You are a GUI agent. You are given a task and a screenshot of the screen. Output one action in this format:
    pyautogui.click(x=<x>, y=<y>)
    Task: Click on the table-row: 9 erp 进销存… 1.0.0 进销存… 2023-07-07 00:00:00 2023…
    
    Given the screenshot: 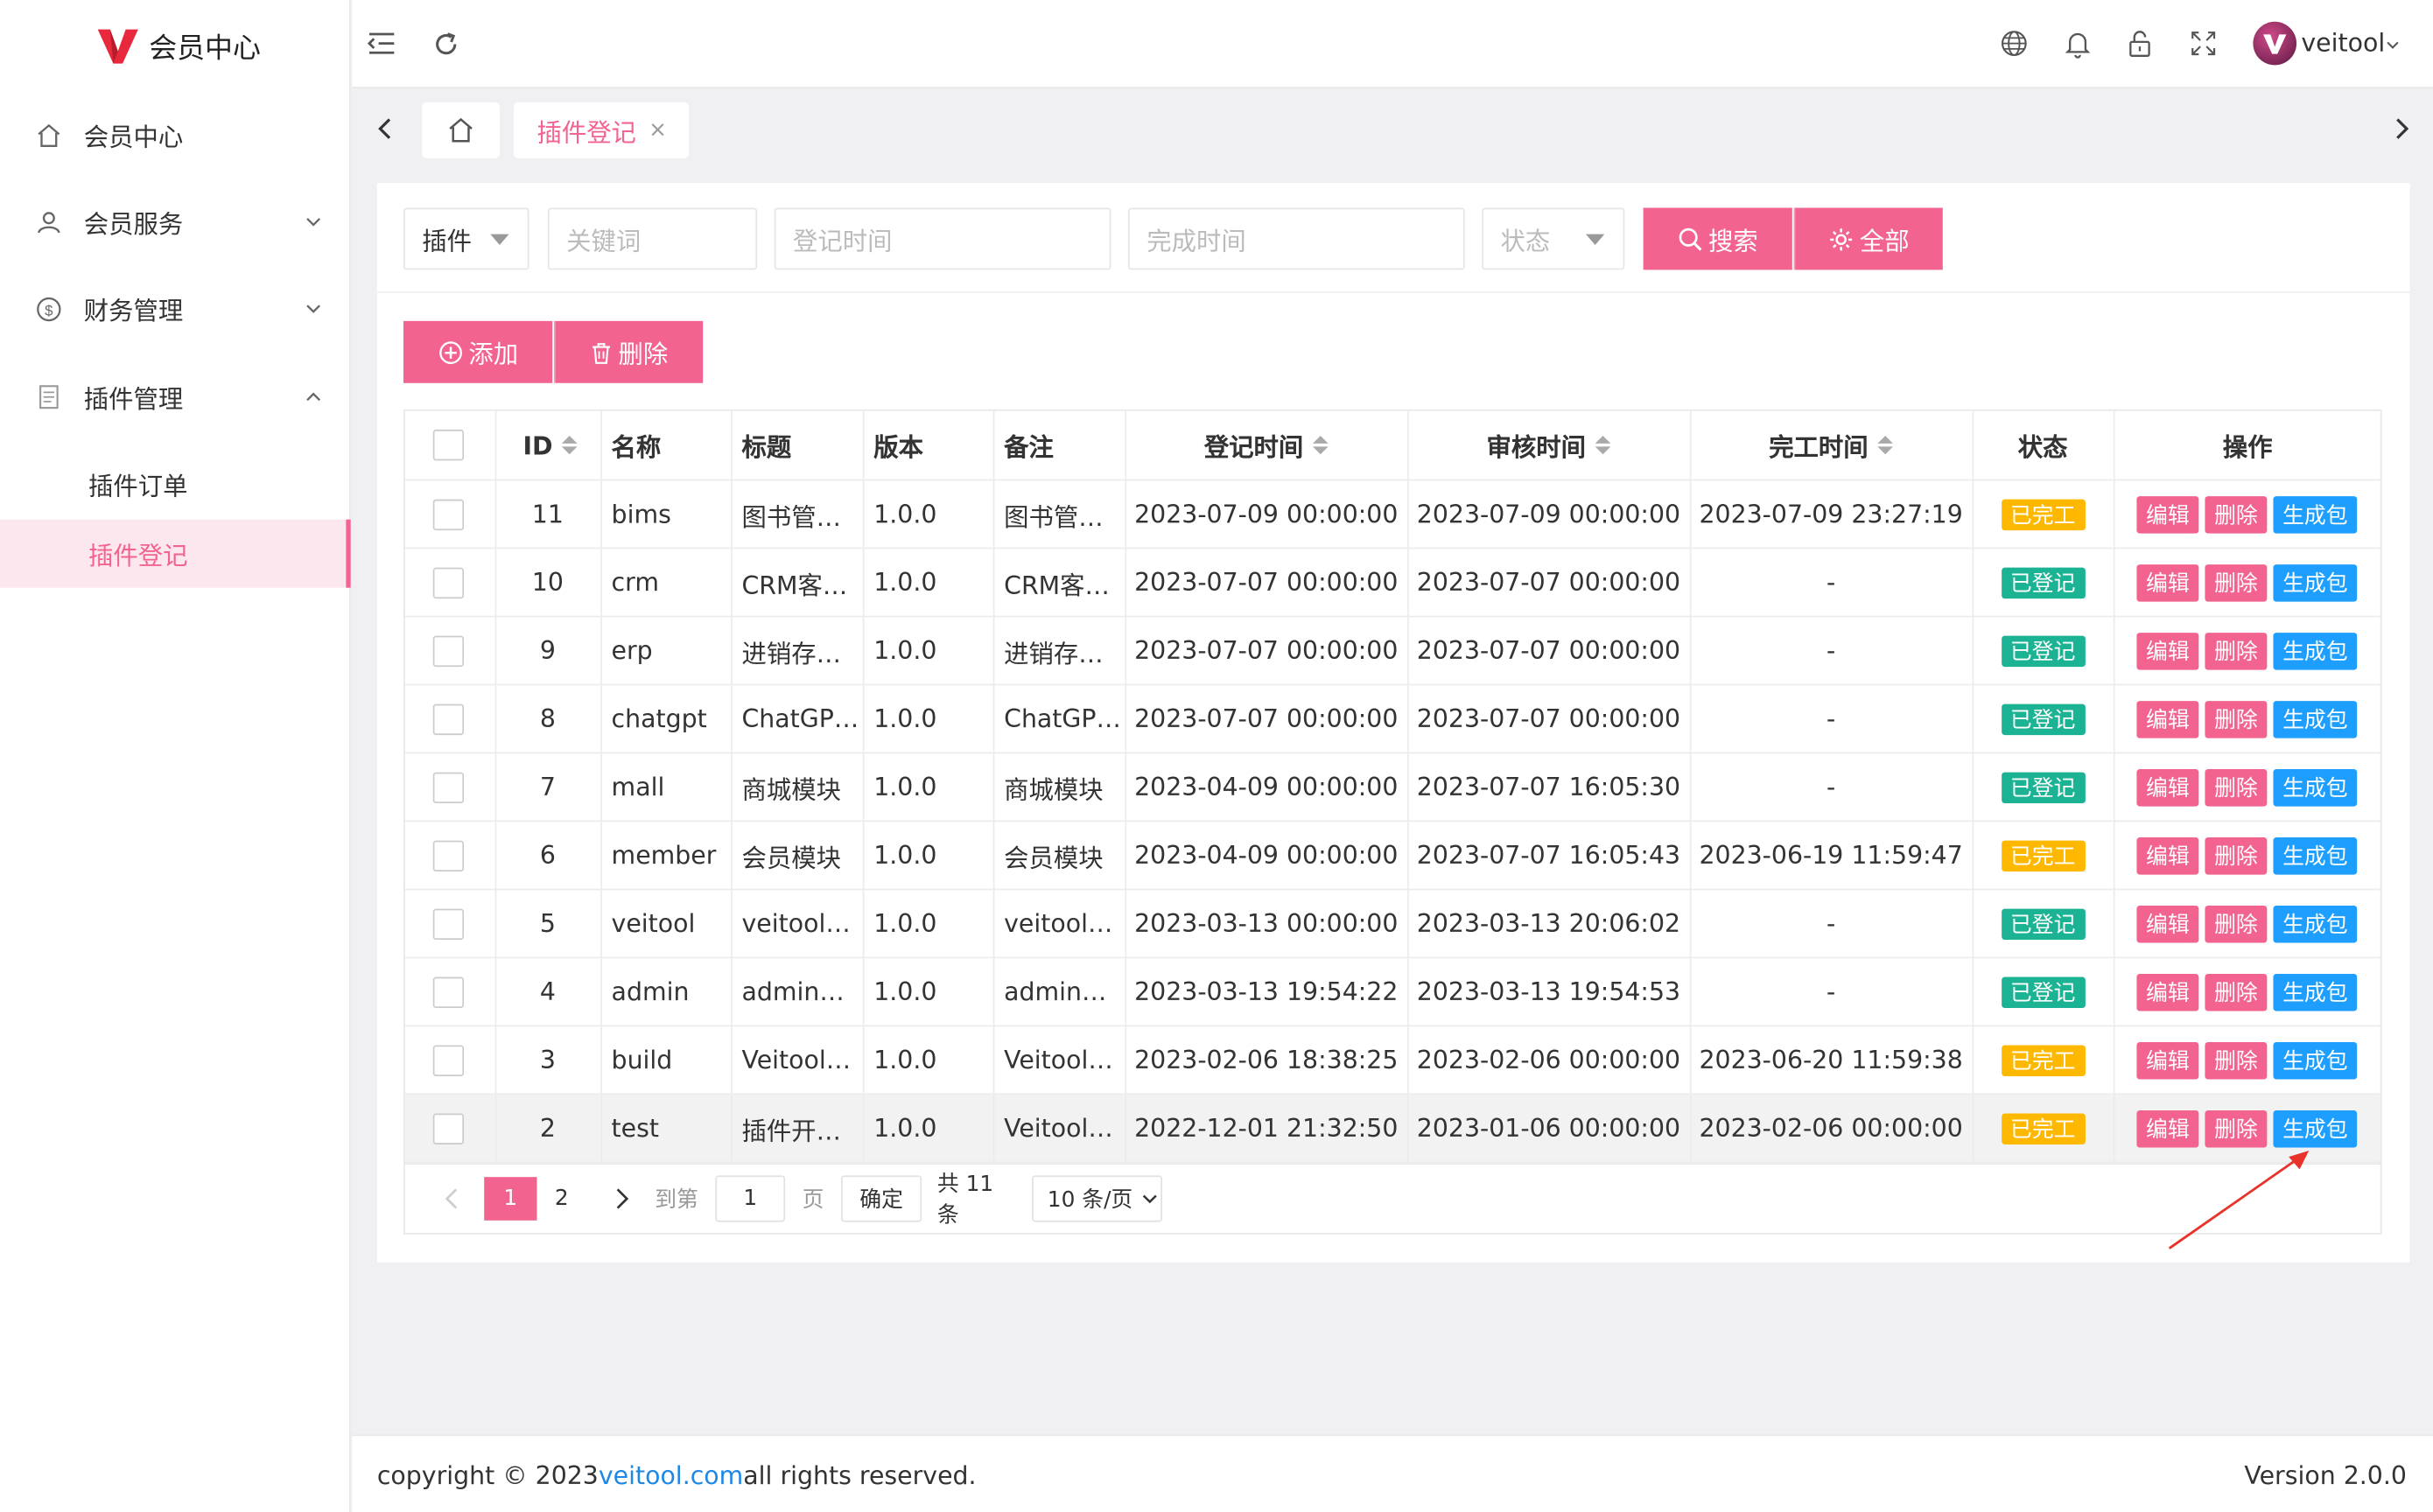 What is the action you would take?
    pyautogui.click(x=1392, y=651)
    